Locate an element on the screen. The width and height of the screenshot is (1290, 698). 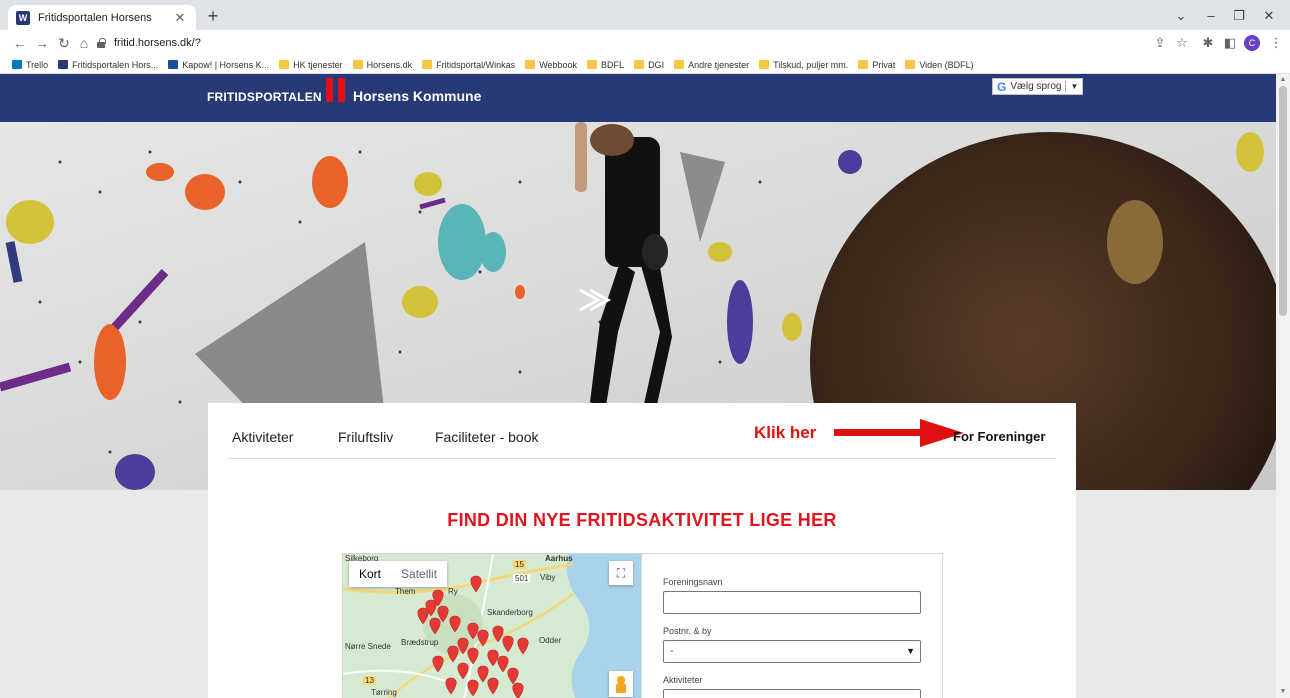
brand-fritidsportalen: FRITIDSPORTALEN is located at coordinates (264, 97).